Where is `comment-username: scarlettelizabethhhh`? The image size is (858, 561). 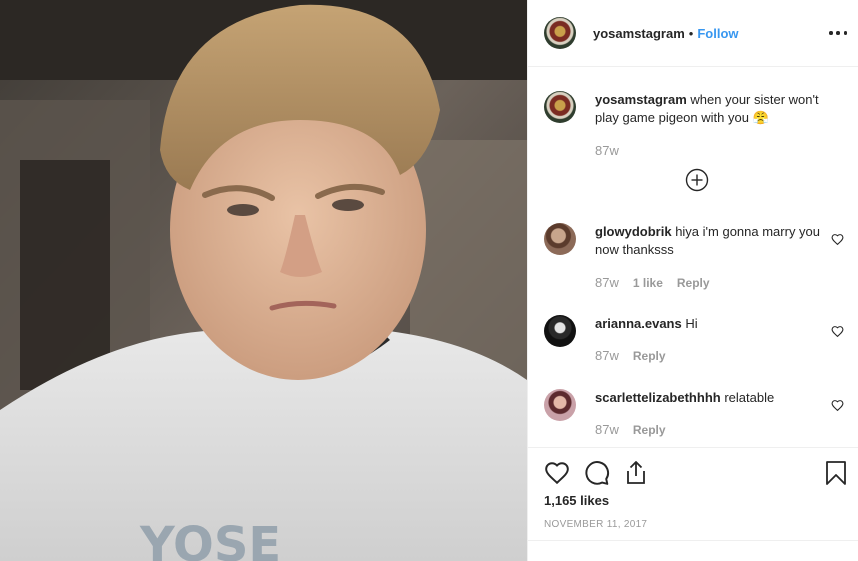 comment-username: scarlettelizabethhhh is located at coordinates (658, 397).